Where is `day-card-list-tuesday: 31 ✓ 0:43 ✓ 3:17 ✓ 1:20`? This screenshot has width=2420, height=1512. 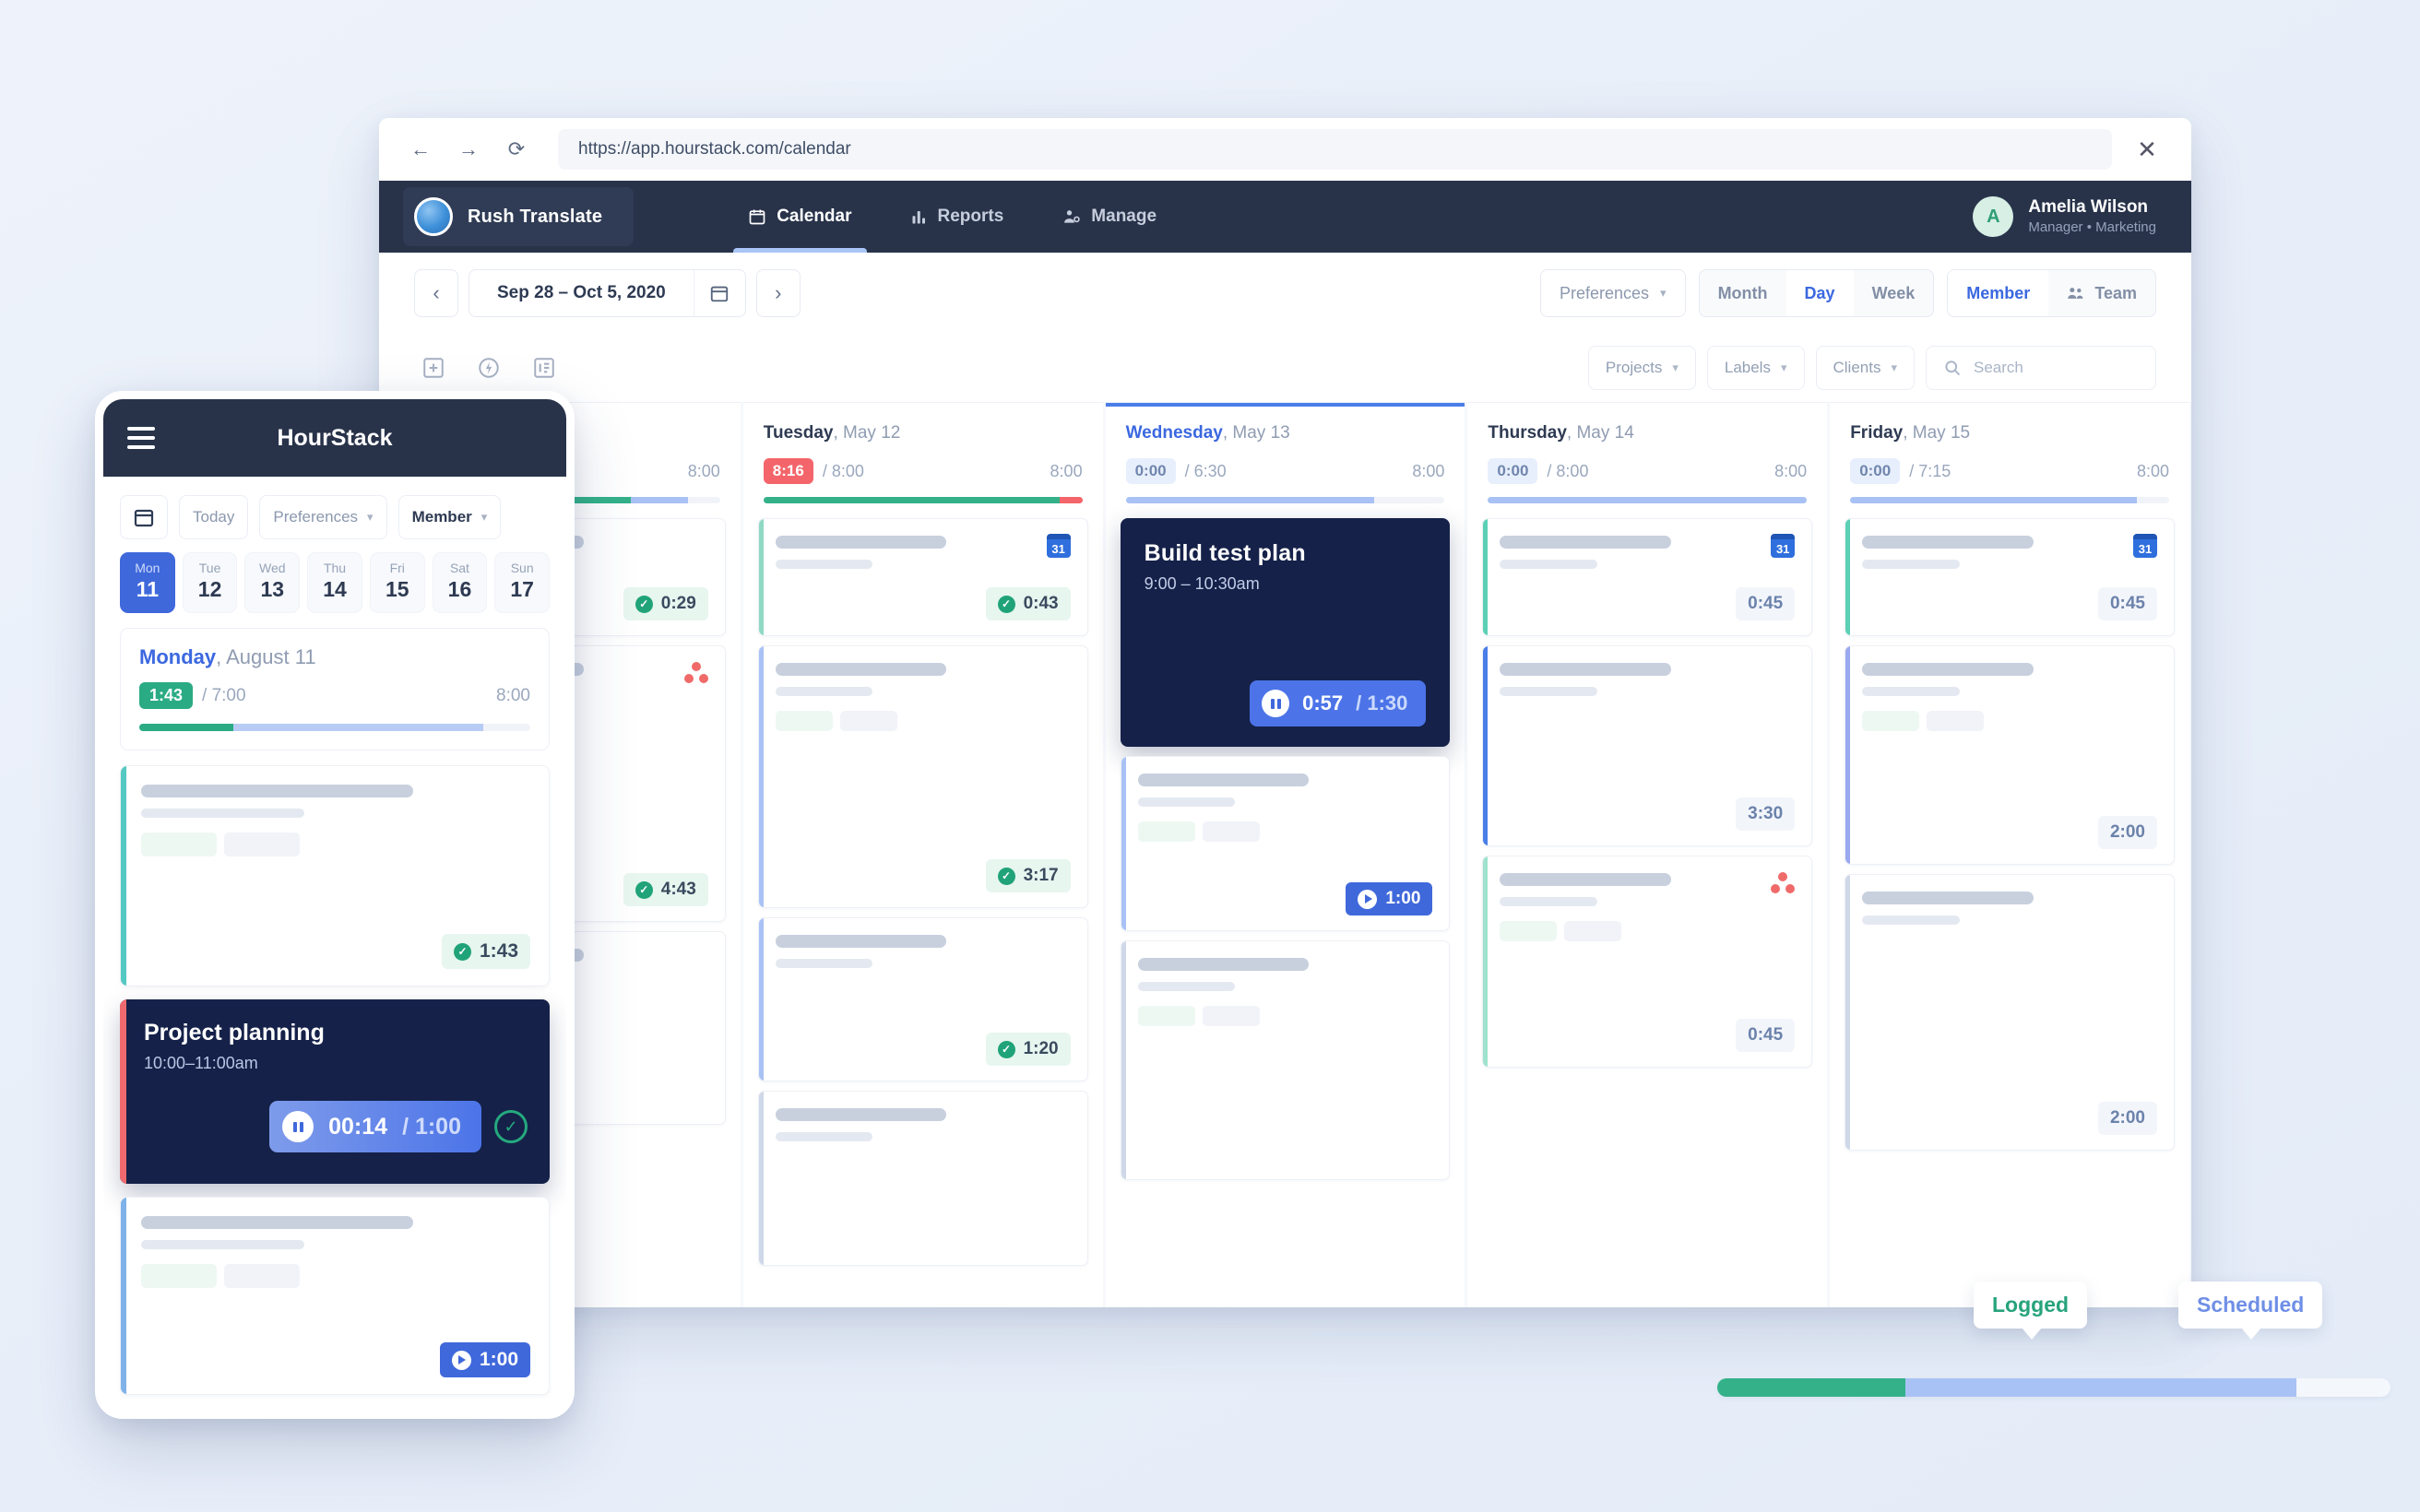 day-card-list-tuesday: 31 ✓ 0:43 ✓ 3:17 ✓ 1:20 is located at coordinates (923, 884).